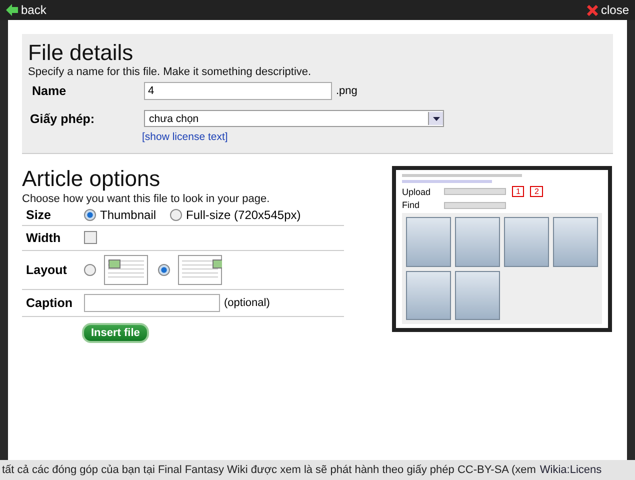  I want to click on extension-text: .png, so click(347, 91).